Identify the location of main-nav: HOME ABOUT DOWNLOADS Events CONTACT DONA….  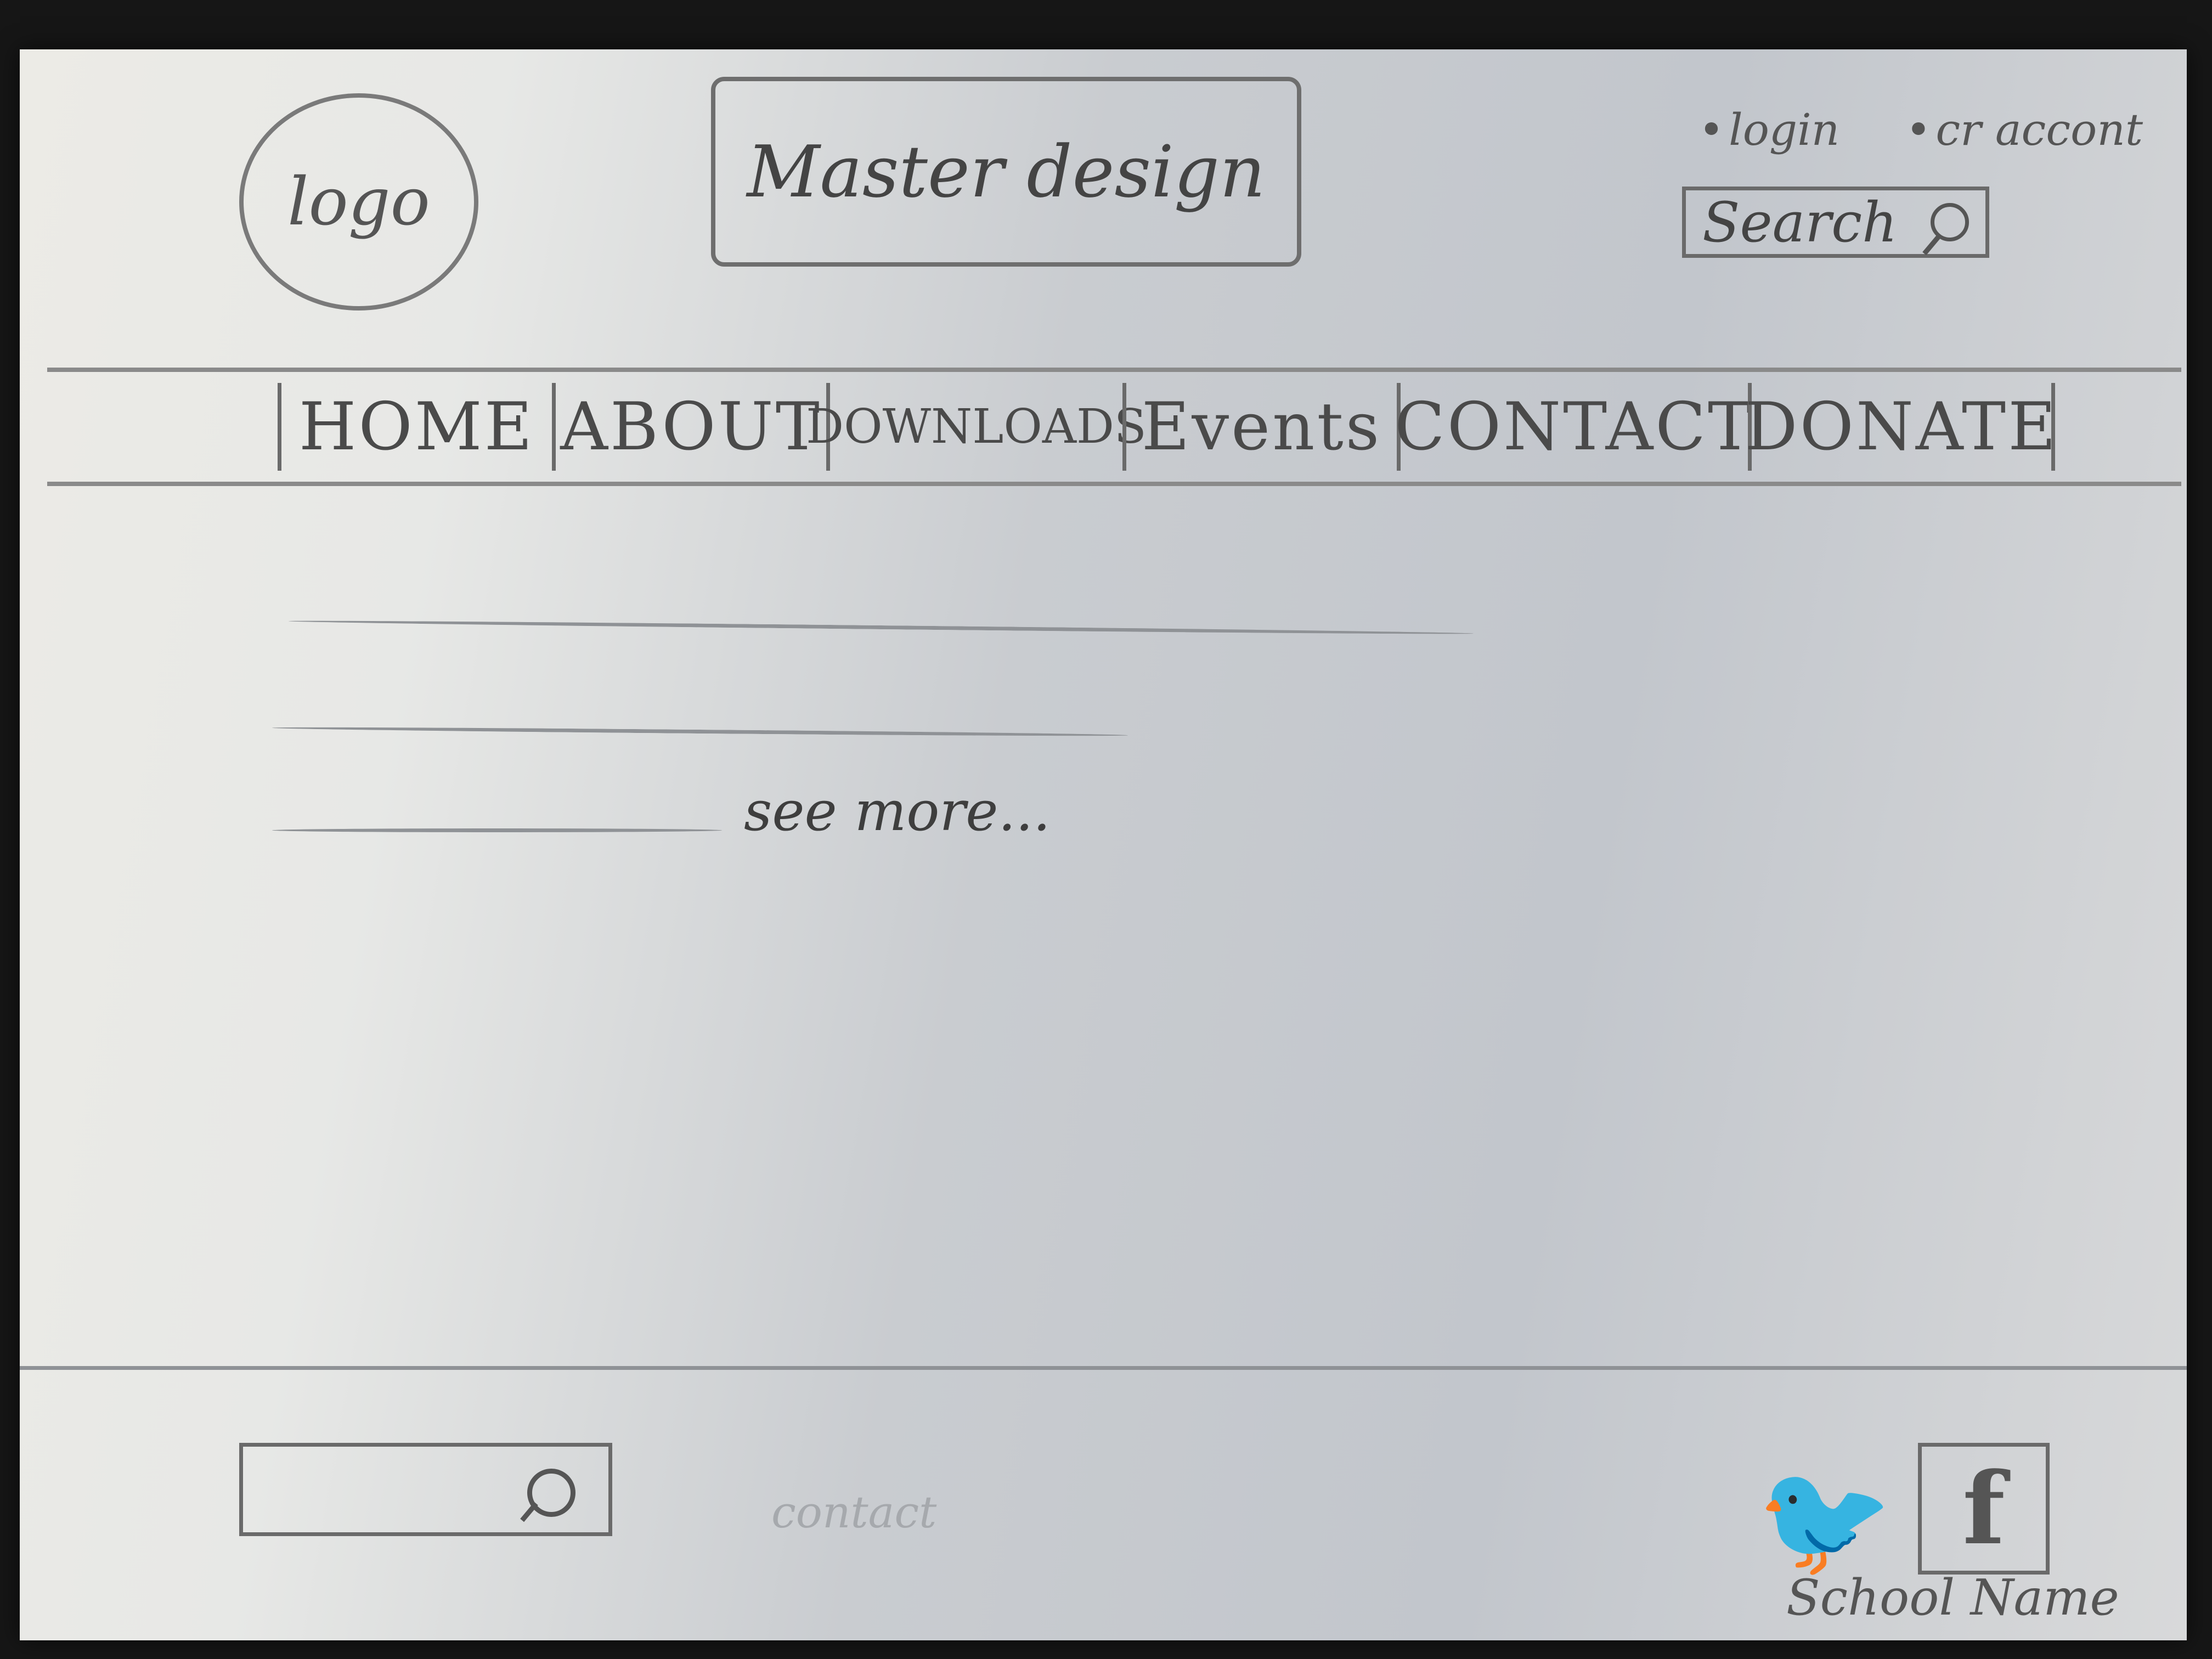
(1114, 427).